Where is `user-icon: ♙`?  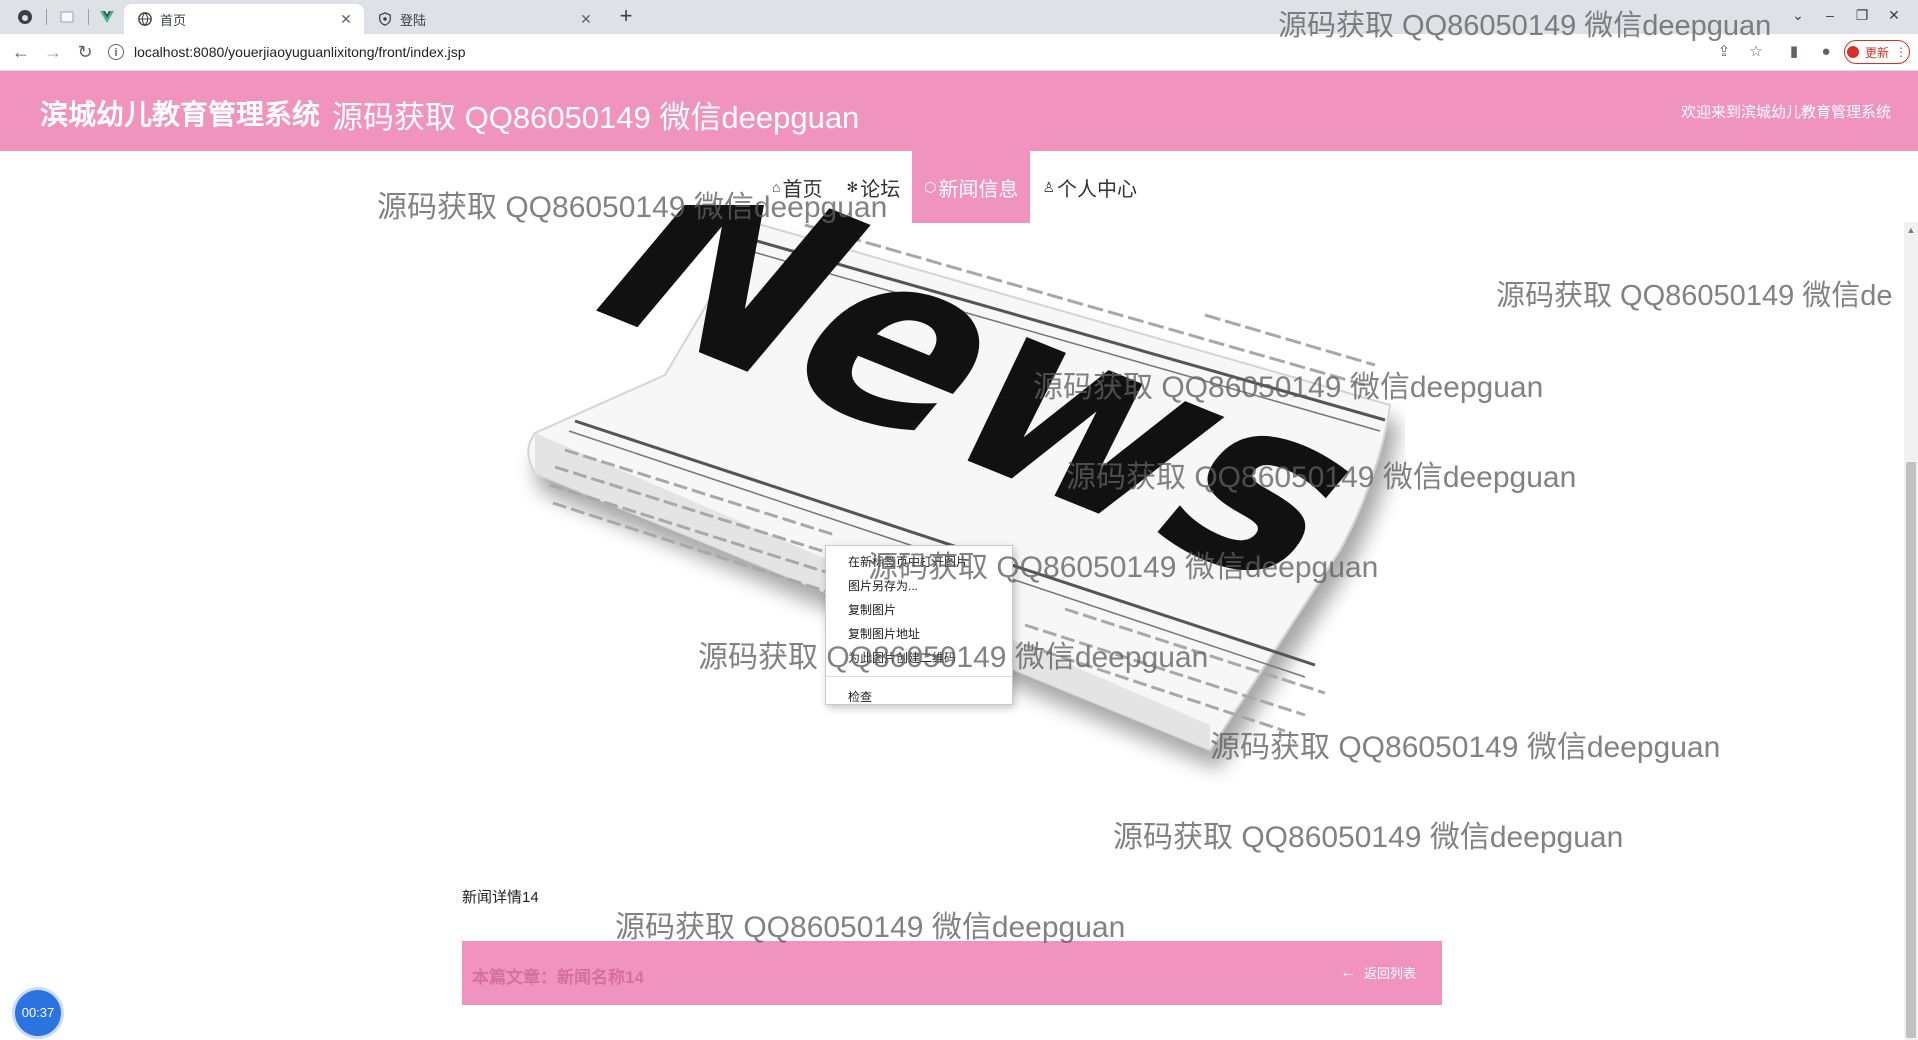
user-icon: ♙ is located at coordinates (1048, 186).